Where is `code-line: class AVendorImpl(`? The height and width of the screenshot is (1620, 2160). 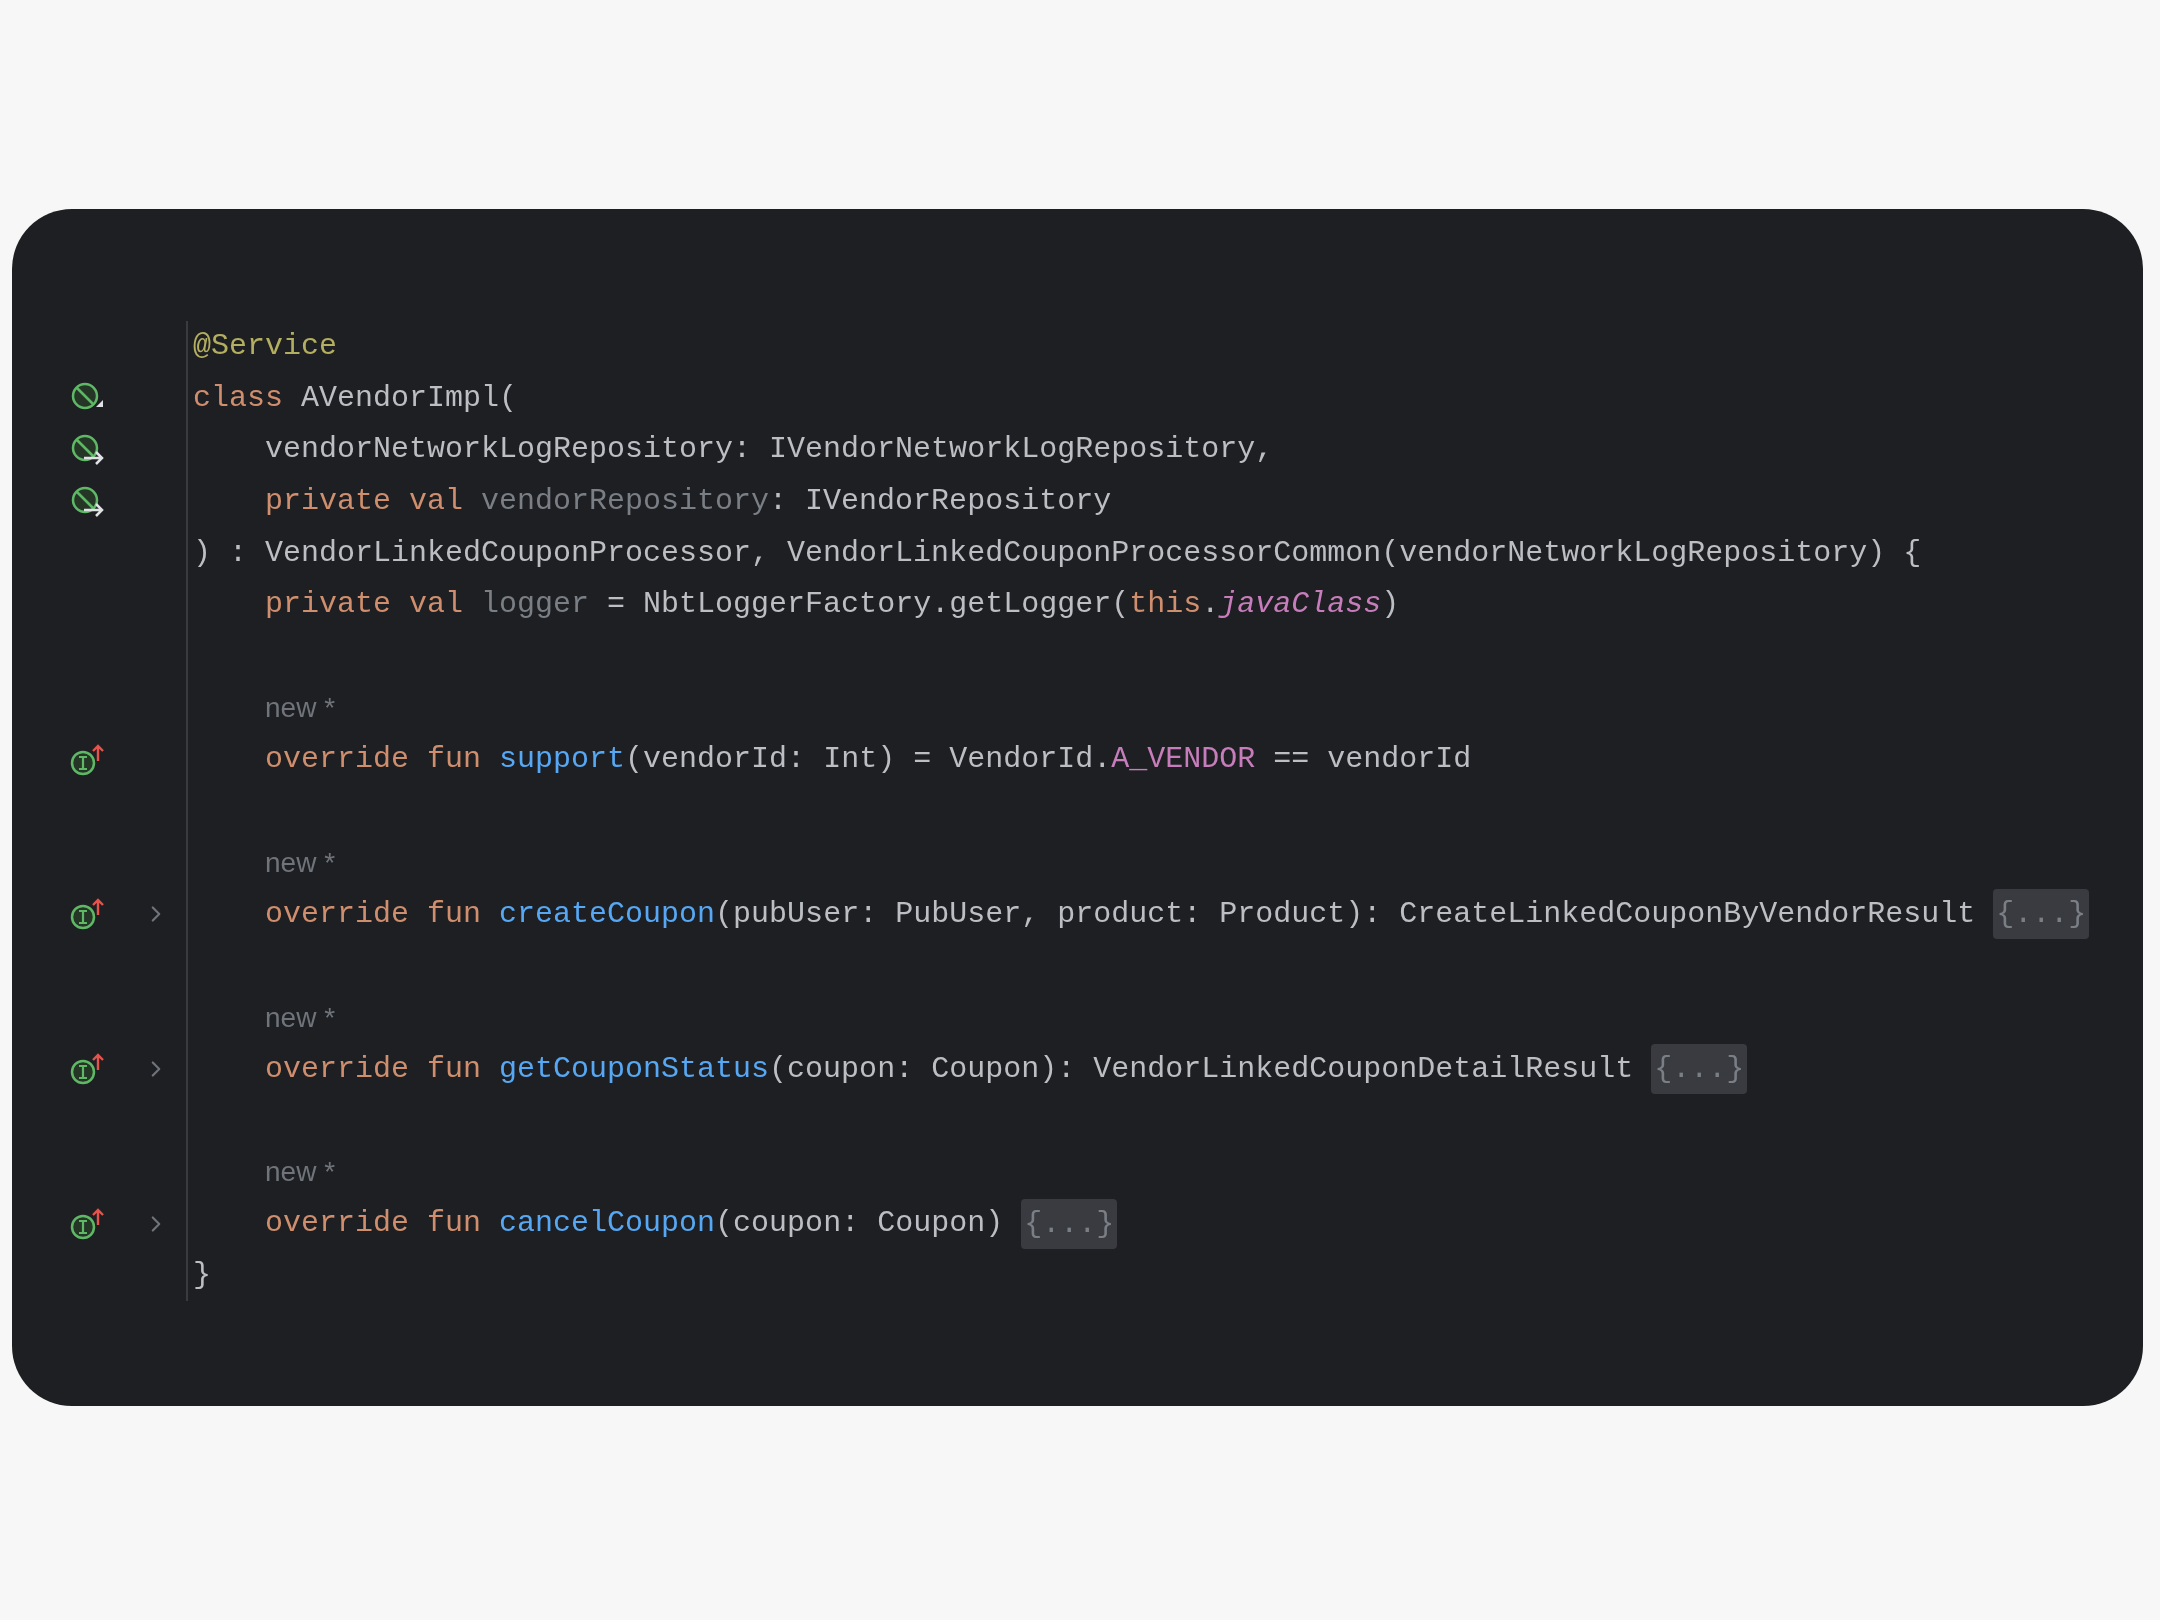 code-line: class AVendorImpl( is located at coordinates (355, 398).